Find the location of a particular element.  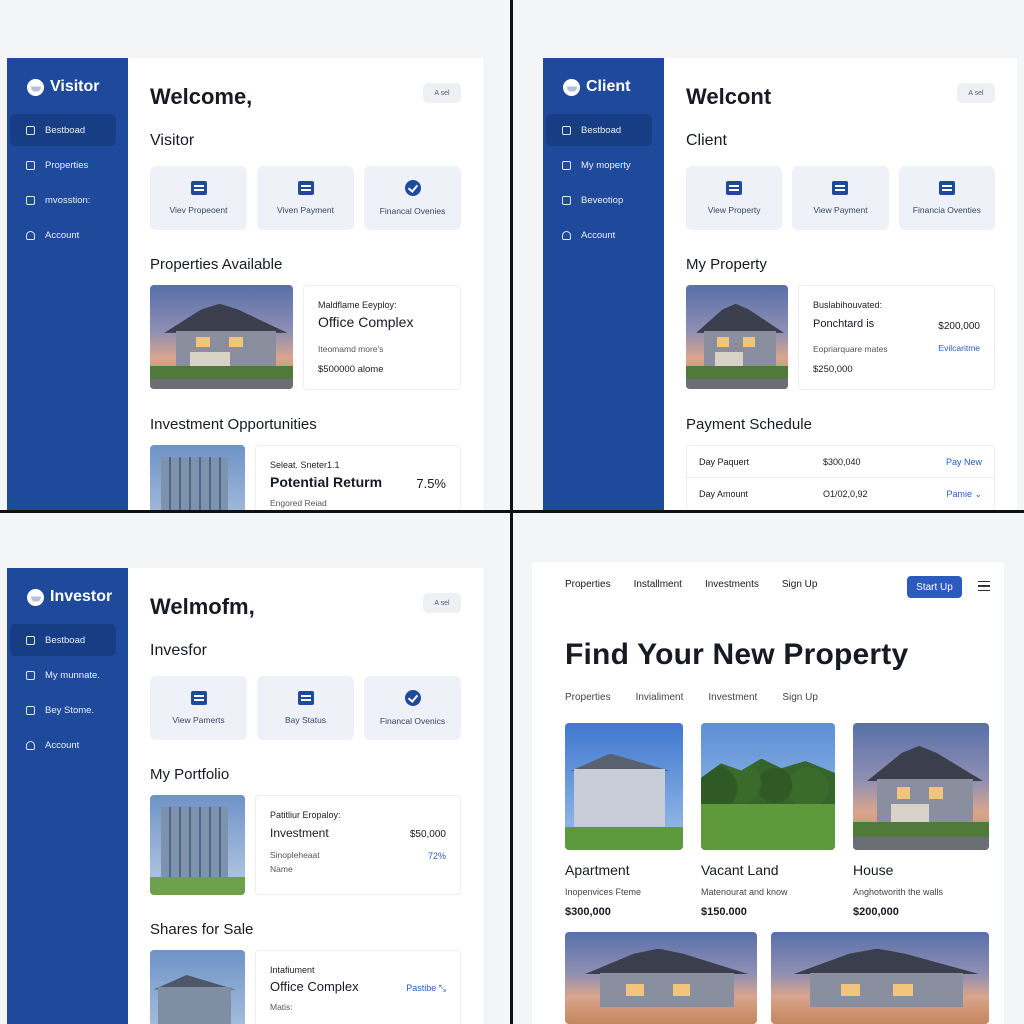

listing-card: Apartment Inopenvices Fteme $300,000 is located at coordinates (624, 820).